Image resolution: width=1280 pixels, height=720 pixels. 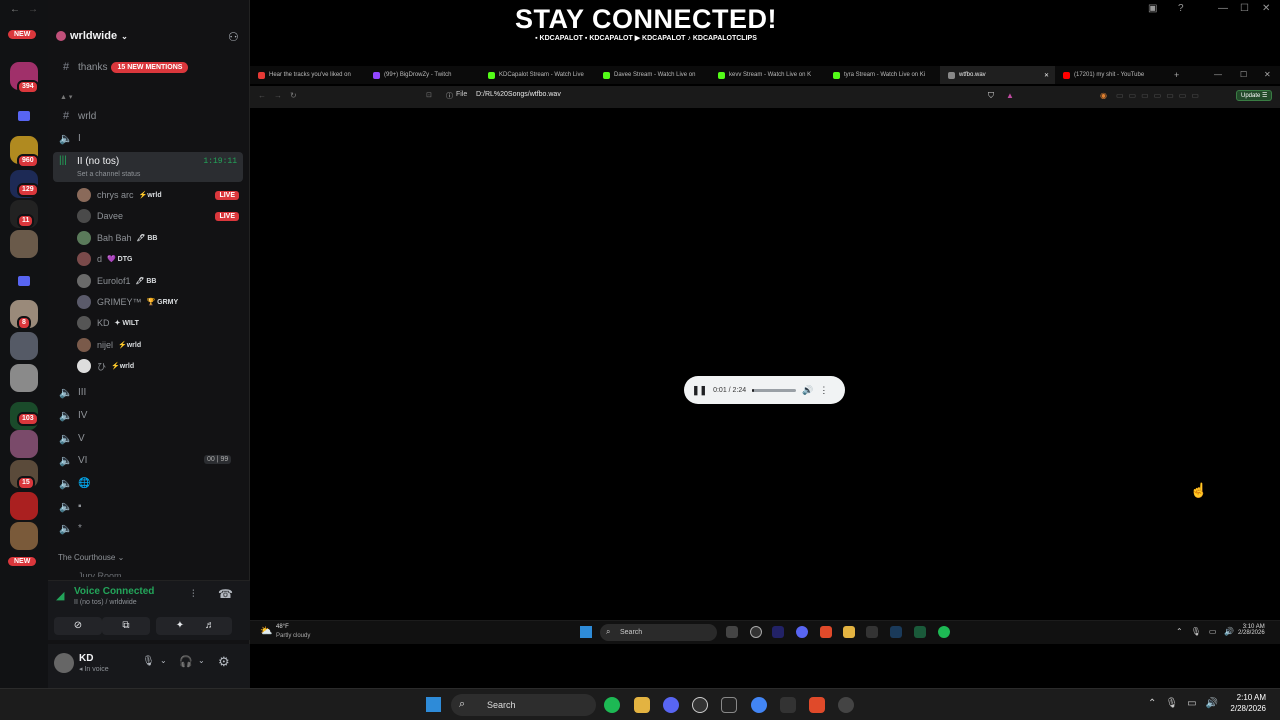 What do you see at coordinates (225, 594) in the screenshot?
I see `disconnect-icon: ☎` at bounding box center [225, 594].